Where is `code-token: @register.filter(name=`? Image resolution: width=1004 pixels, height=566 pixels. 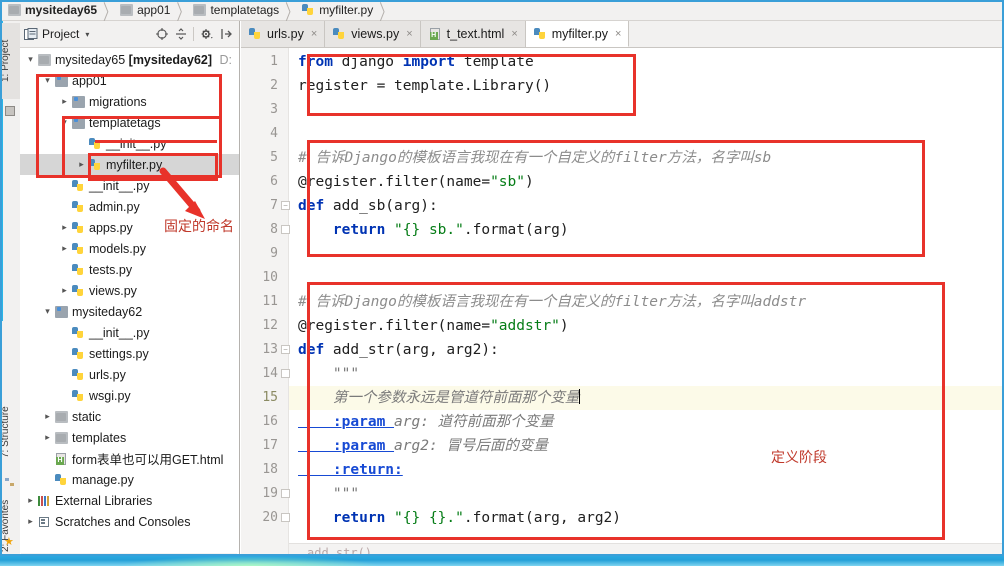 code-token: @register.filter(name= is located at coordinates (394, 182).